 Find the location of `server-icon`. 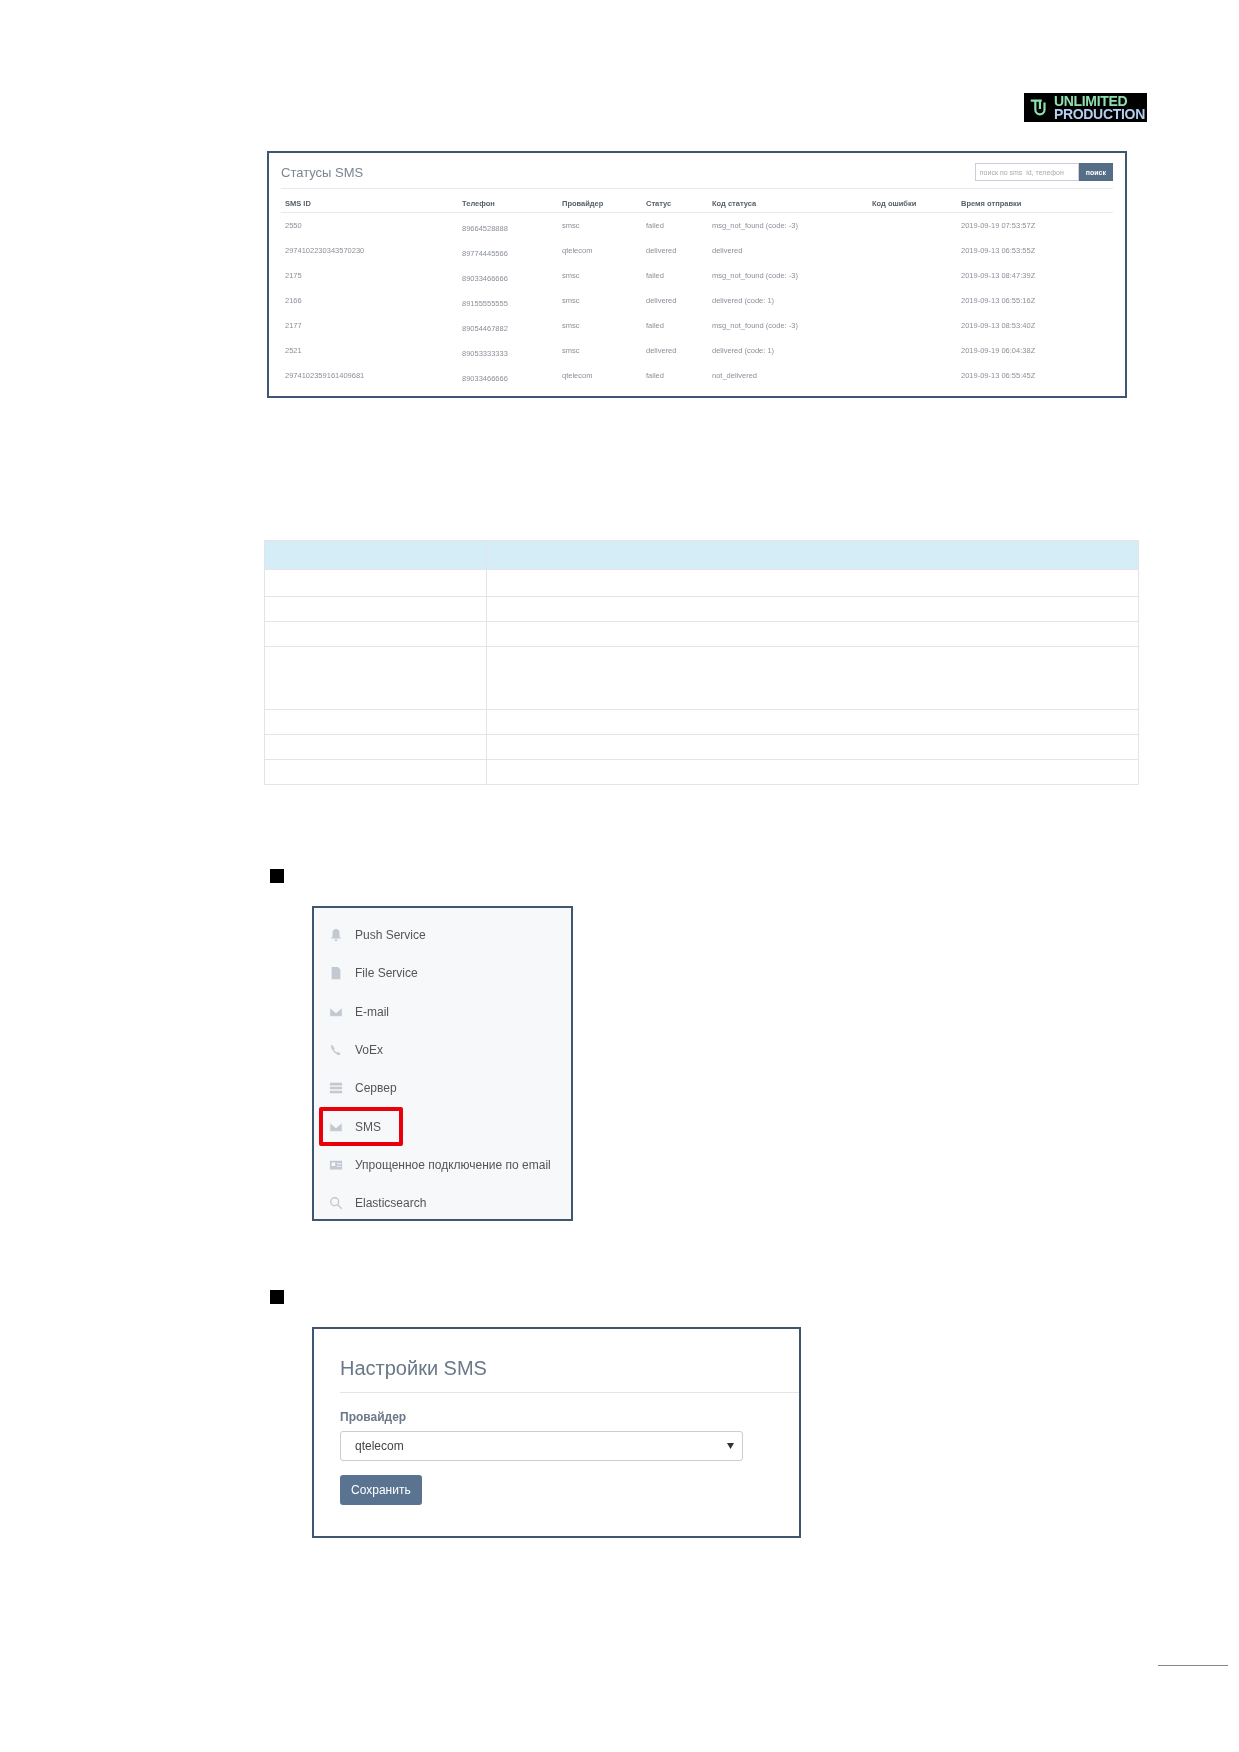

server-icon is located at coordinates (336, 1088).